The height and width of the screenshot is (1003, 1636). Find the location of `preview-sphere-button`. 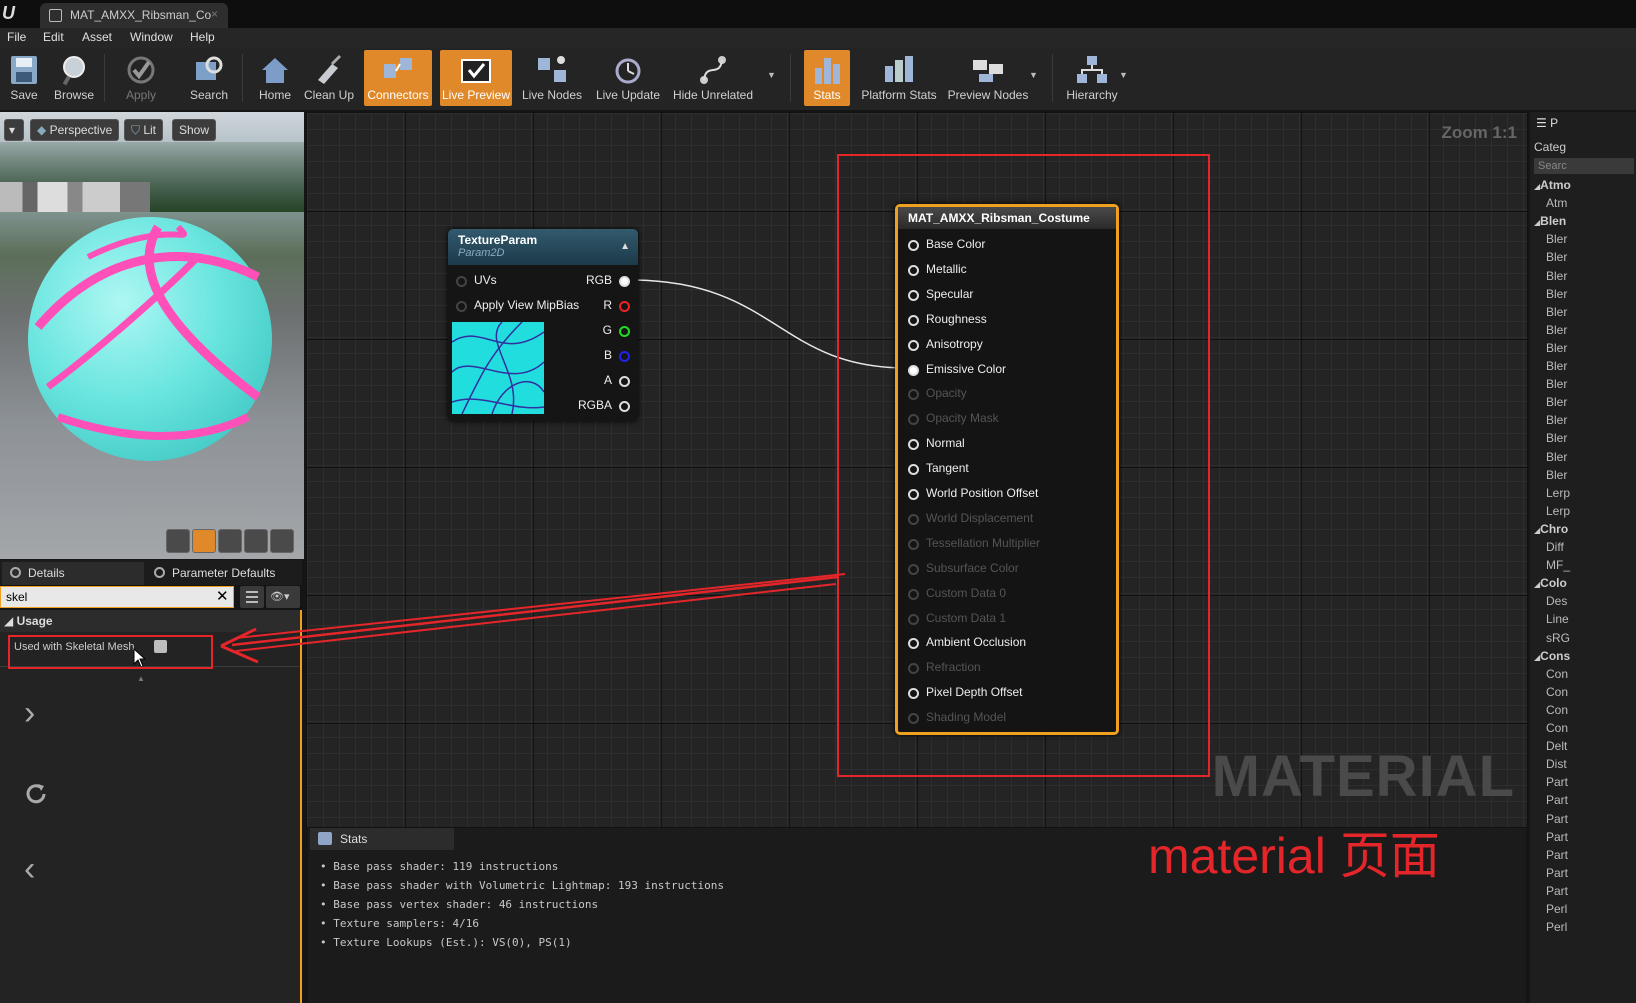

preview-sphere-button is located at coordinates (204, 541).